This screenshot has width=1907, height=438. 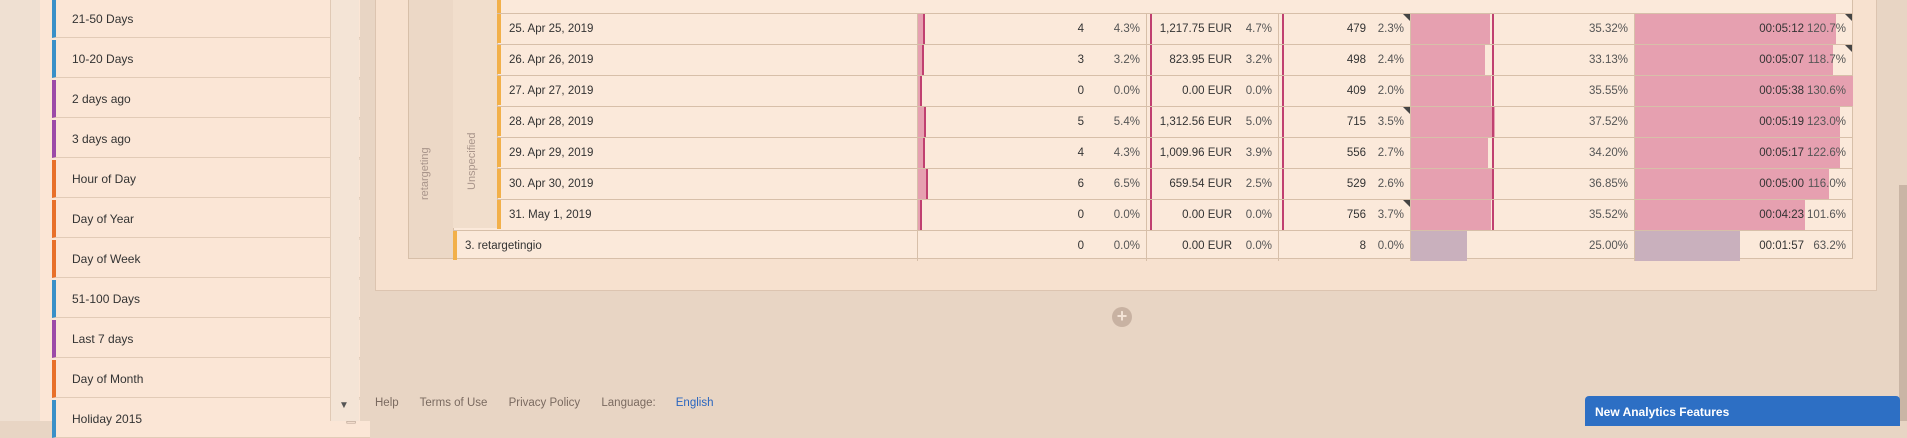 I want to click on visits-percent: 3.7%, so click(x=1390, y=215).